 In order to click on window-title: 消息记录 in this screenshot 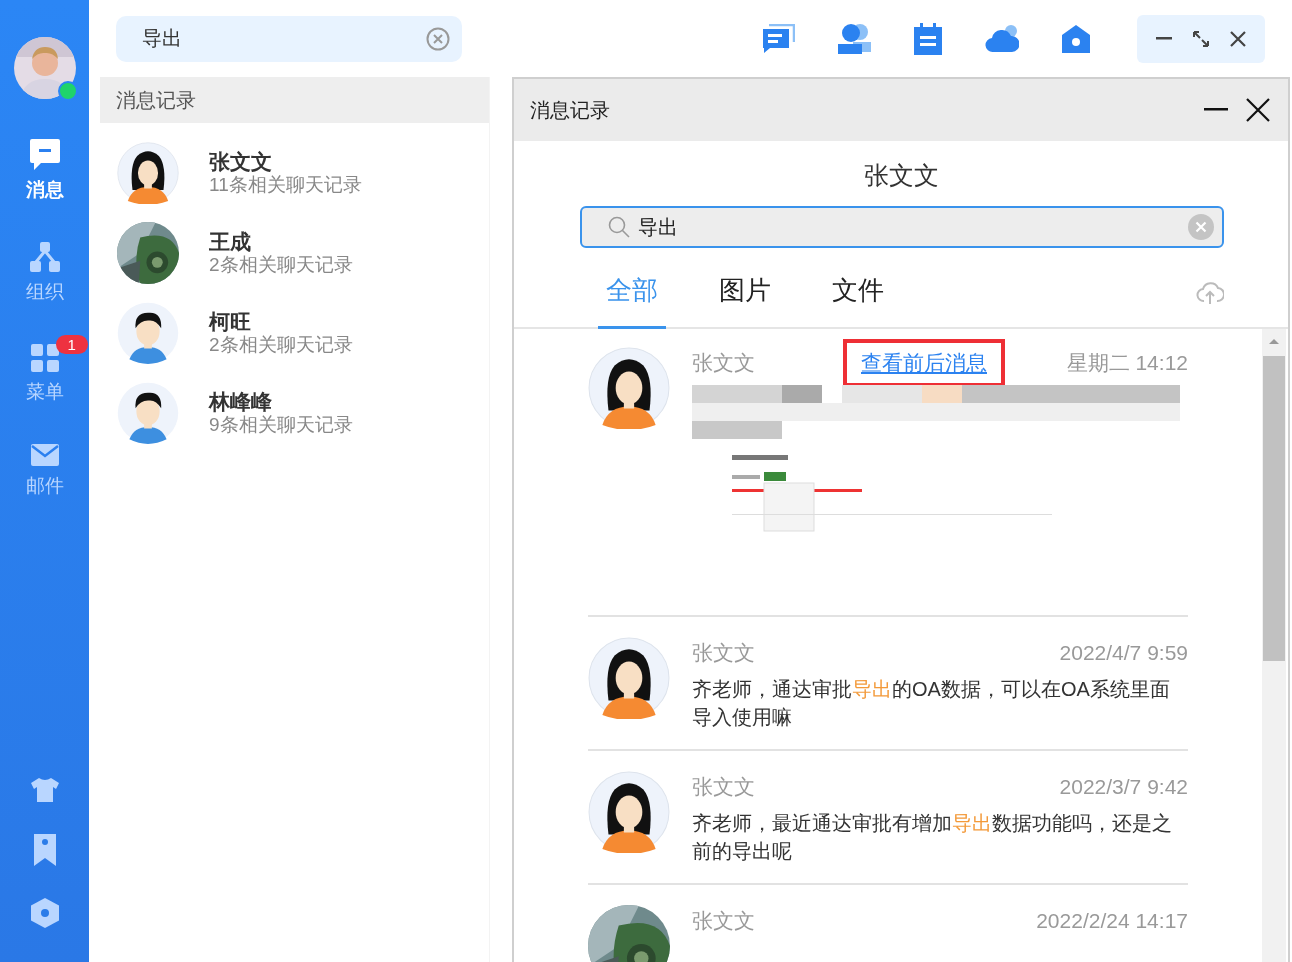, I will do `click(570, 110)`.